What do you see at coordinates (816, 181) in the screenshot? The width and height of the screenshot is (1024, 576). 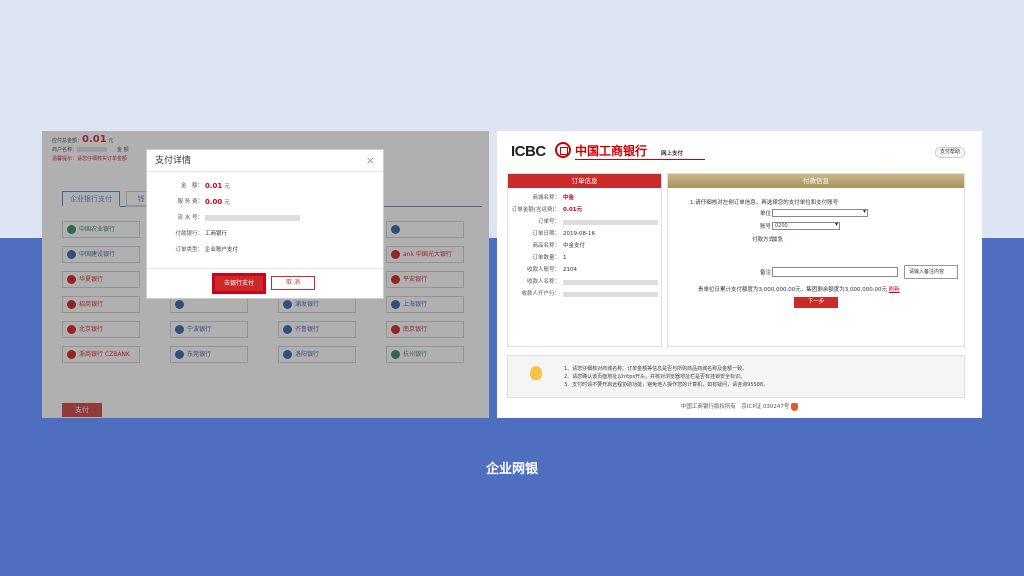 I see `payment-info-title: 付款信息` at bounding box center [816, 181].